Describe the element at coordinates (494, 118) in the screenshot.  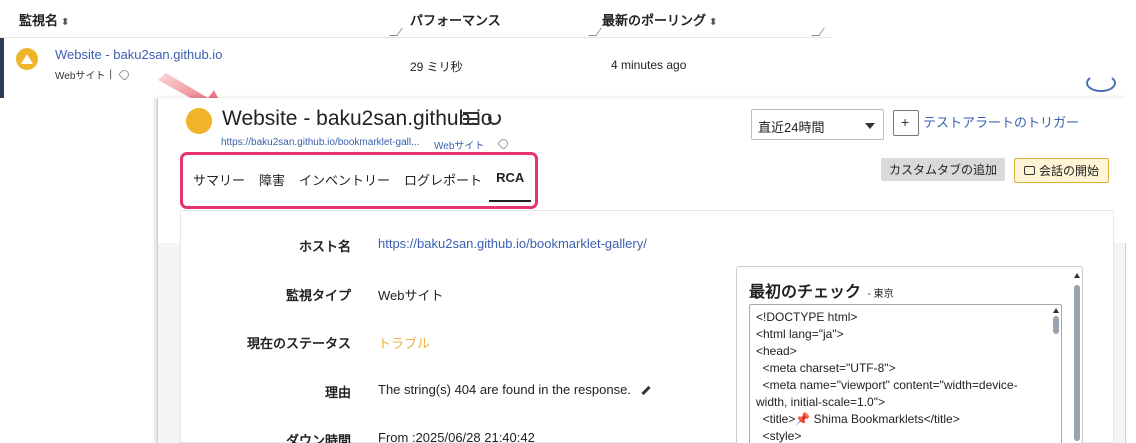
I see `refresh-icon` at that location.